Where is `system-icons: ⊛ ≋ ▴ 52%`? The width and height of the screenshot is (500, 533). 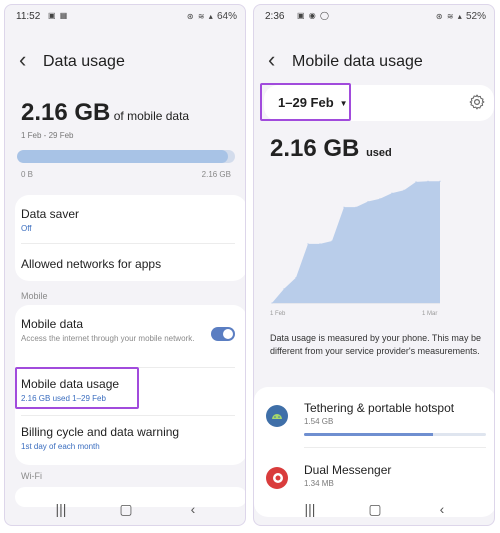 system-icons: ⊛ ≋ ▴ 52% is located at coordinates (460, 16).